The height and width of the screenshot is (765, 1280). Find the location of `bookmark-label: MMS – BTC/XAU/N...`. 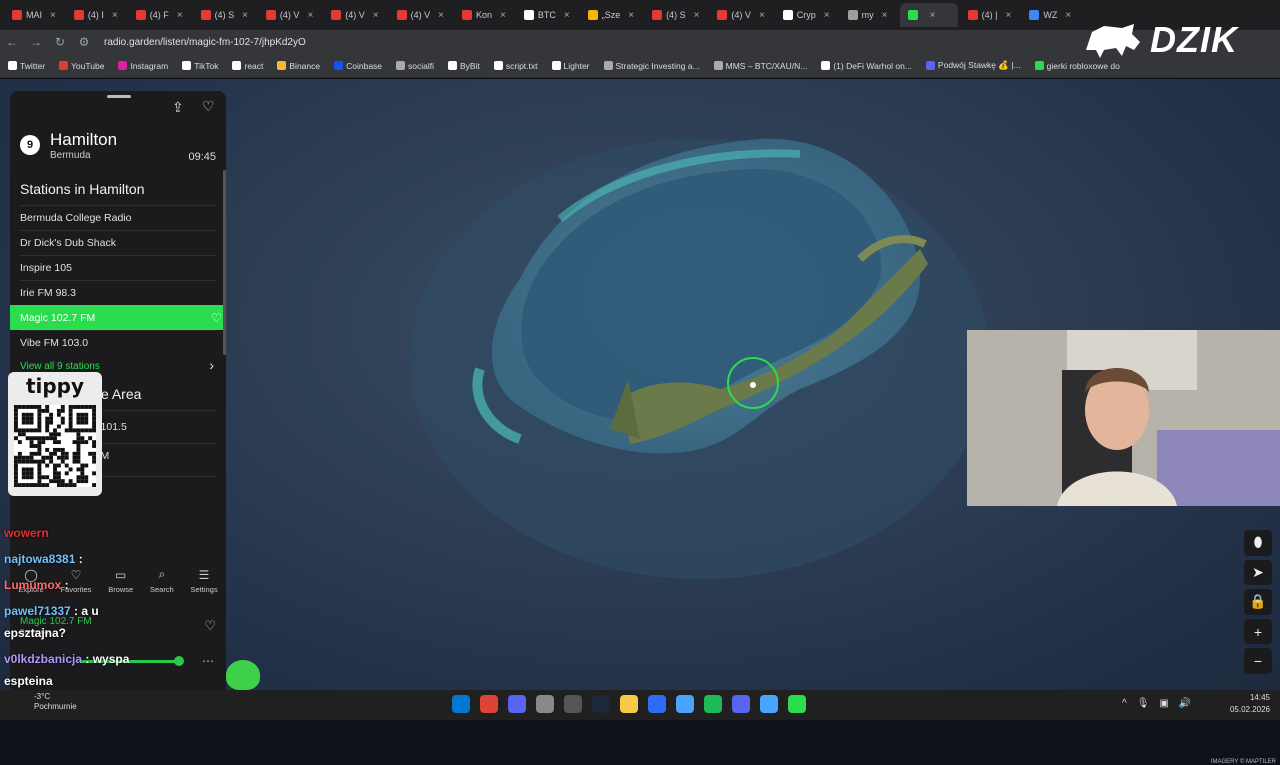

bookmark-label: MMS – BTC/XAU/N... is located at coordinates (766, 65).